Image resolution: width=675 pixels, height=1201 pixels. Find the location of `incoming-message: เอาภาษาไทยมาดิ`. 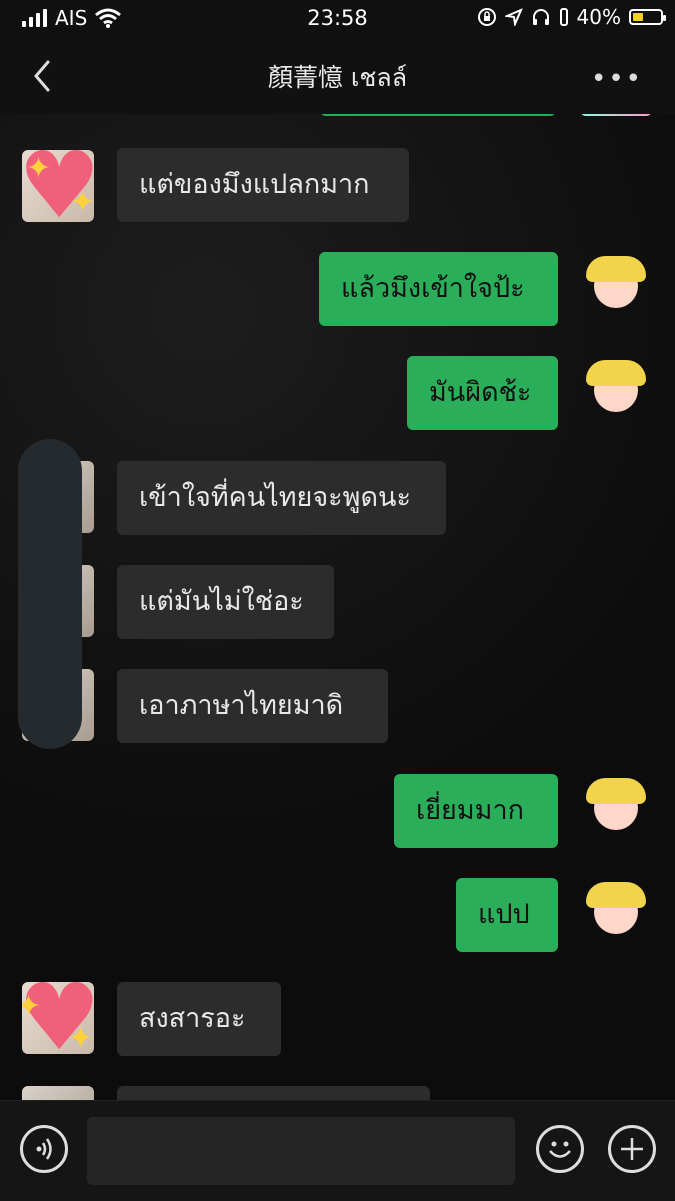

incoming-message: เอาภาษาไทยมาดิ is located at coordinates (252, 706).